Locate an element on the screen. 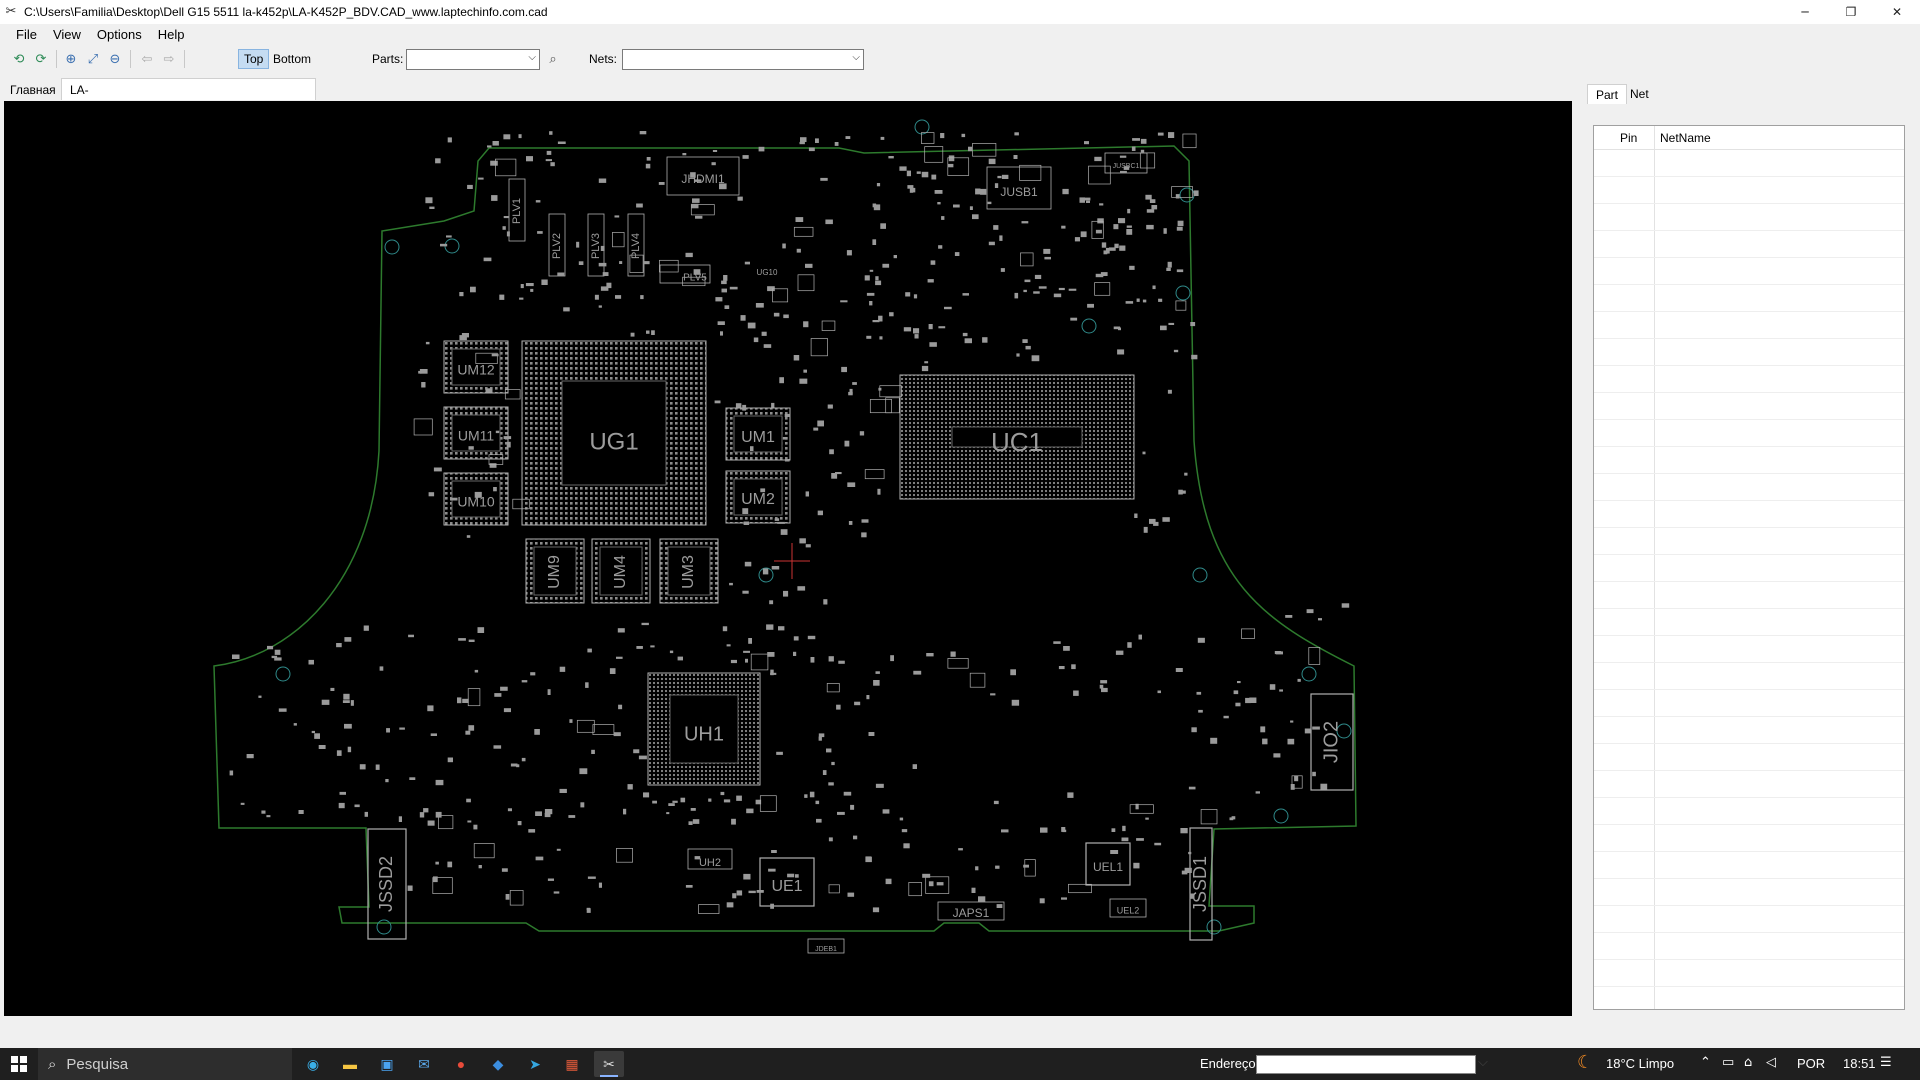 The width and height of the screenshot is (1920, 1080). rotate-left-icon: ⟲ is located at coordinates (19, 59).